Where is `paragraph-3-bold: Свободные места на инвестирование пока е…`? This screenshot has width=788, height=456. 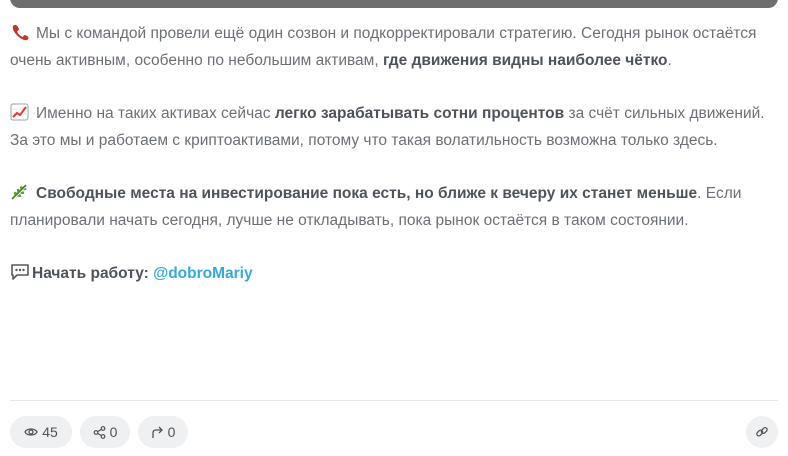
paragraph-3-bold: Свободные места на инвестирование пока е… is located at coordinates (367, 193).